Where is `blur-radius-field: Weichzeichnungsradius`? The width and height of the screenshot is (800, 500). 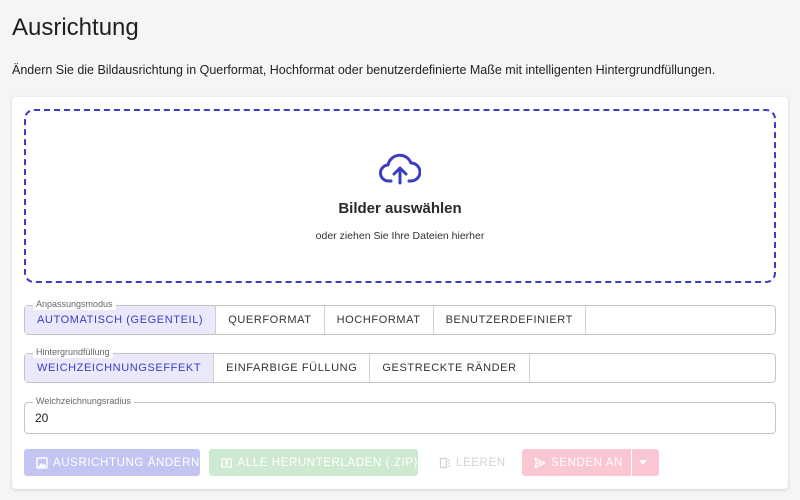 blur-radius-field: Weichzeichnungsradius is located at coordinates (400, 415).